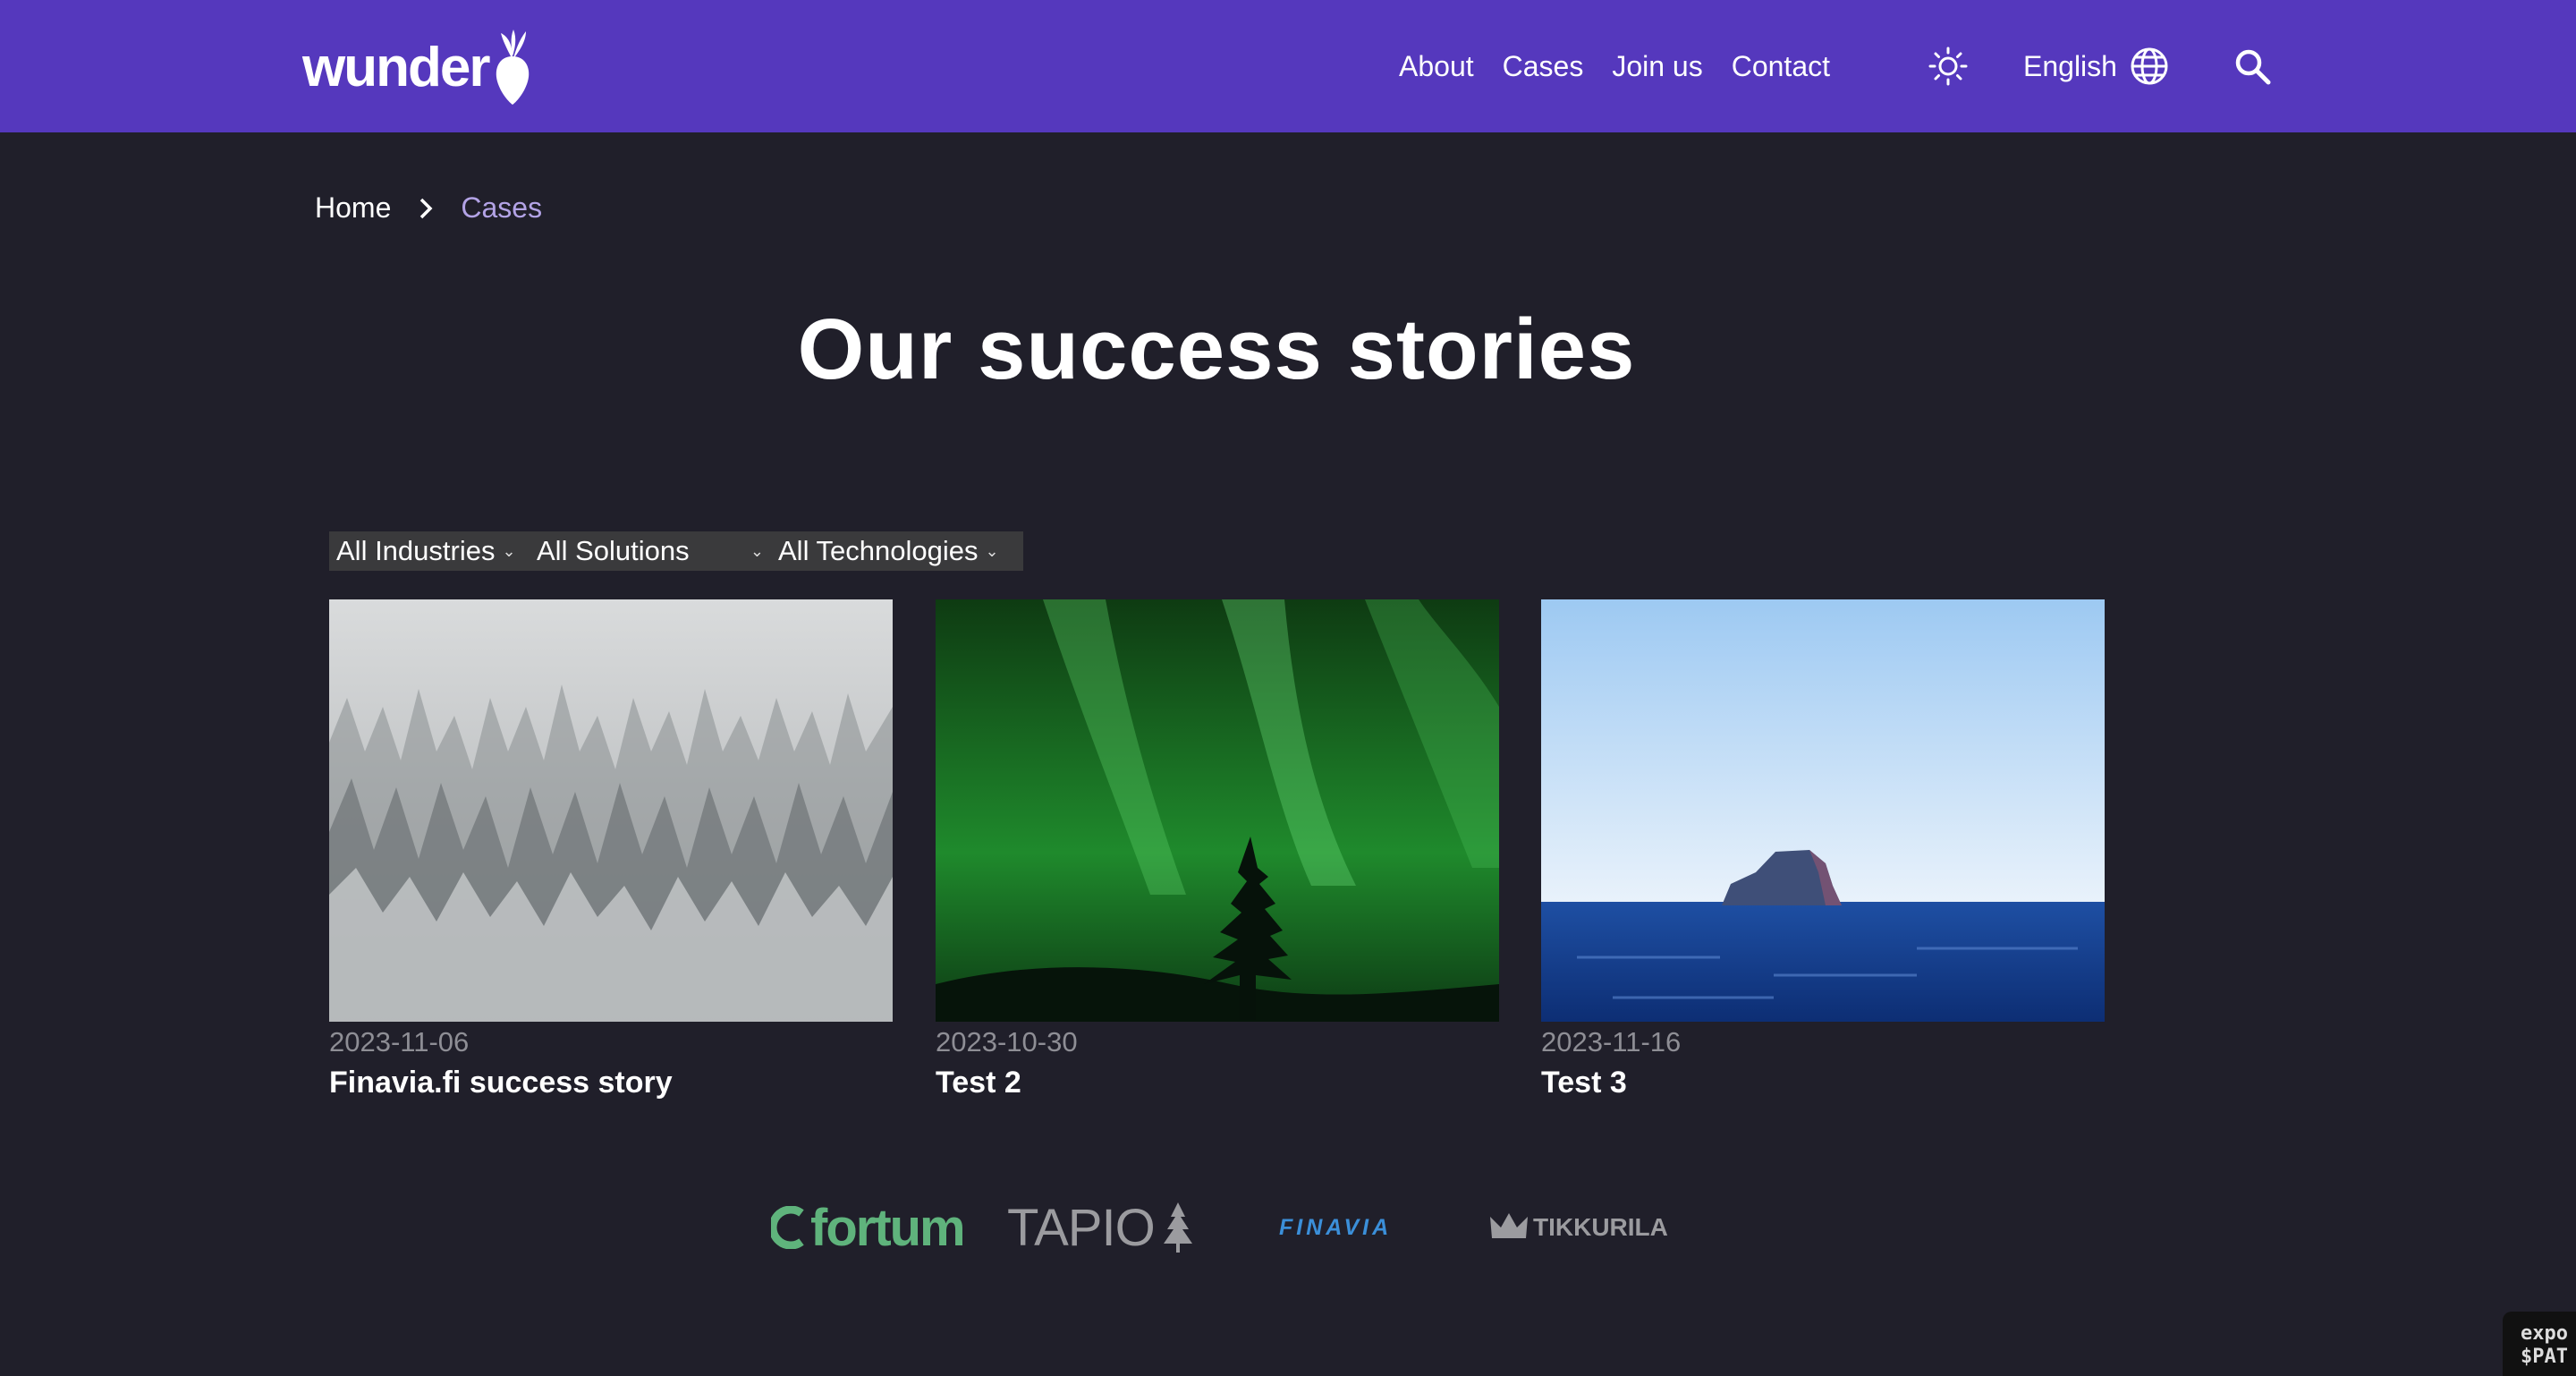  I want to click on industries-filter-label: All Industries, so click(416, 551).